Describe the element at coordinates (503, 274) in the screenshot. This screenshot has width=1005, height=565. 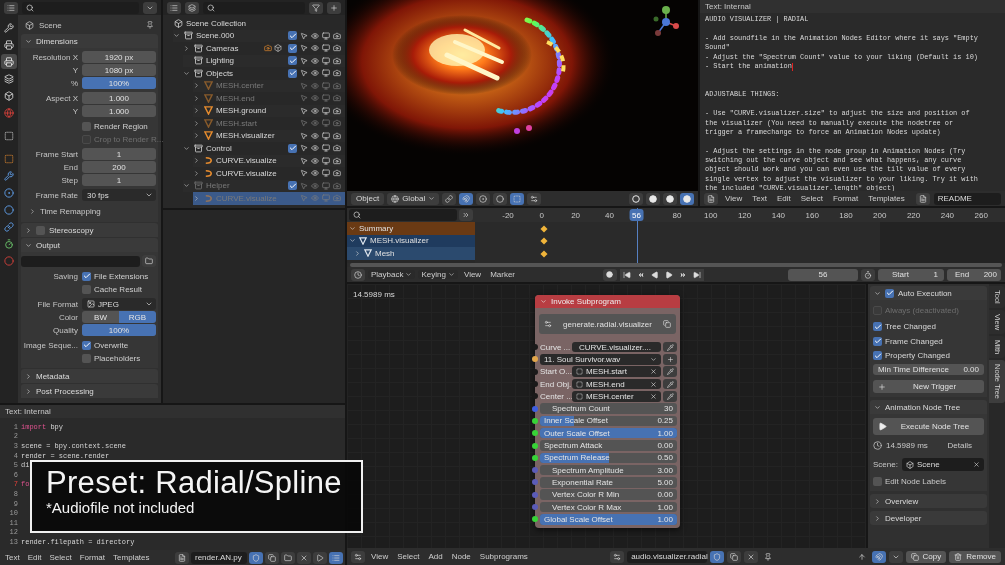
I see `menu-item: Marker` at that location.